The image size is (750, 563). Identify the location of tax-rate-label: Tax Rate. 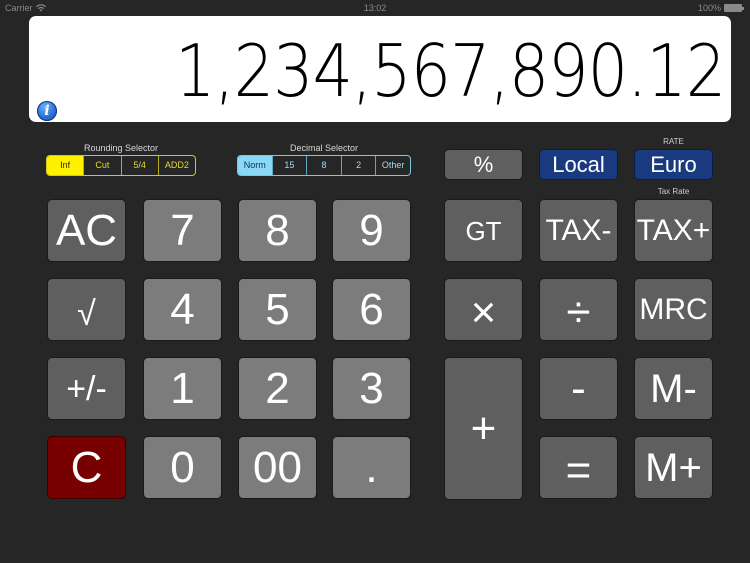
(673, 191).